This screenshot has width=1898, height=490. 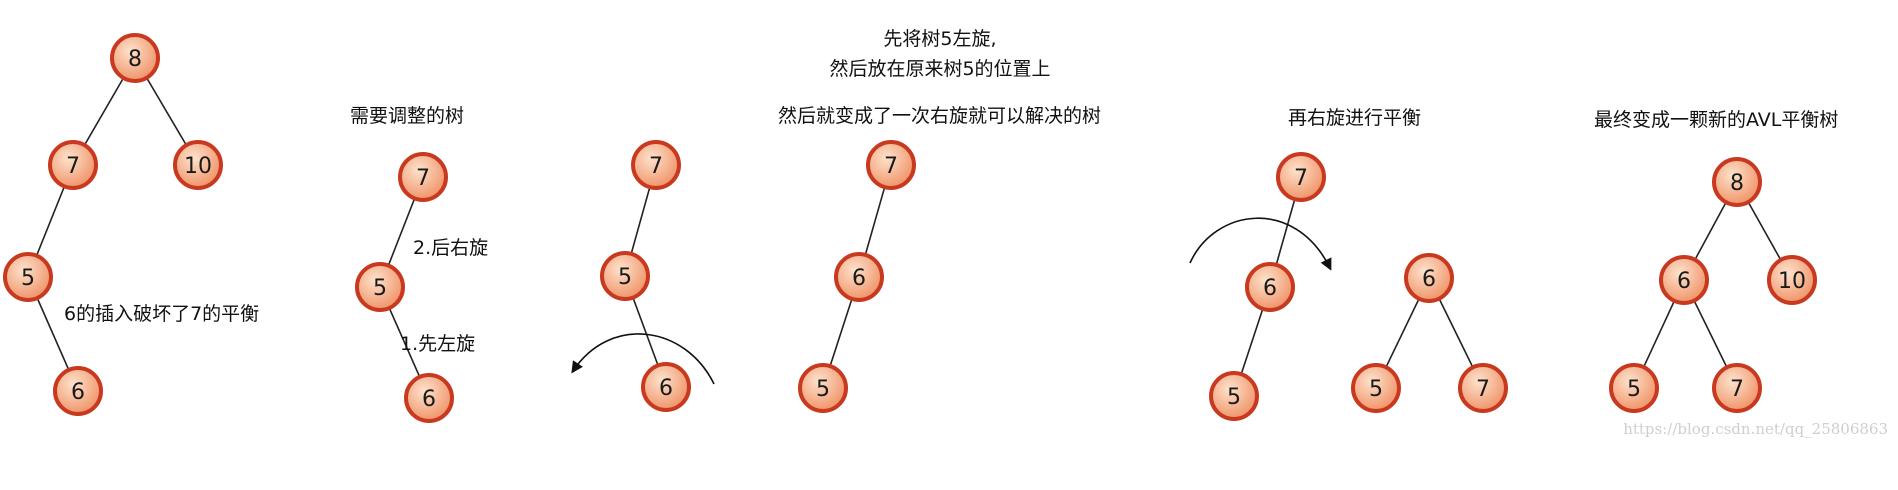 I want to click on top-caption: 先将树5左旋, 然后放在原来树5的位置上, so click(x=939, y=54).